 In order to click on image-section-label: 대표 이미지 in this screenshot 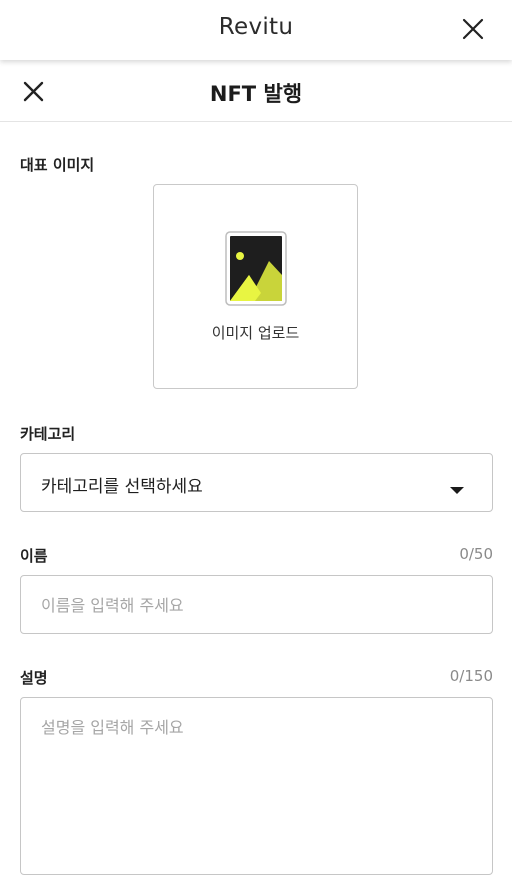, I will do `click(57, 165)`.